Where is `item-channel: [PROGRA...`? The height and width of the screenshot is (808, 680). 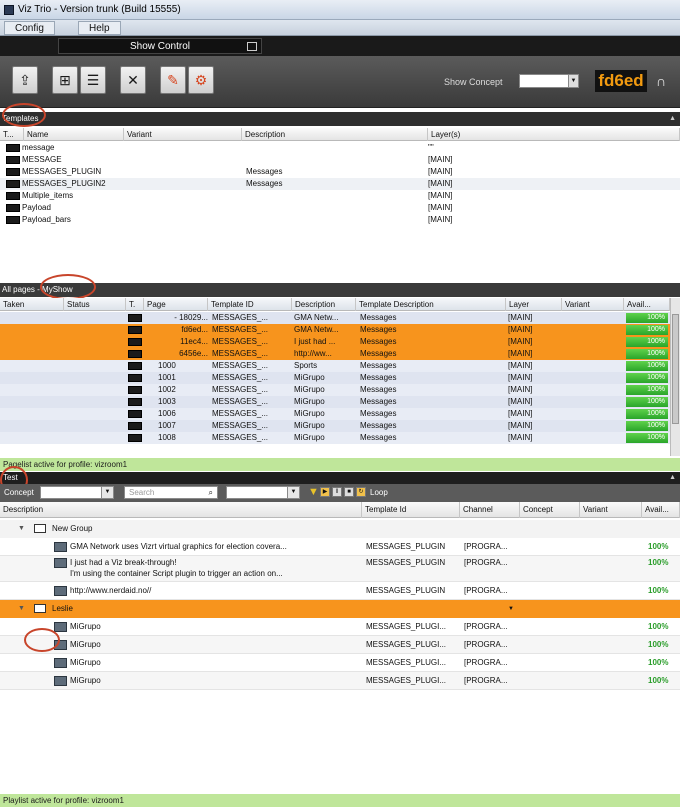
item-channel: [PROGRA... is located at coordinates (486, 562).